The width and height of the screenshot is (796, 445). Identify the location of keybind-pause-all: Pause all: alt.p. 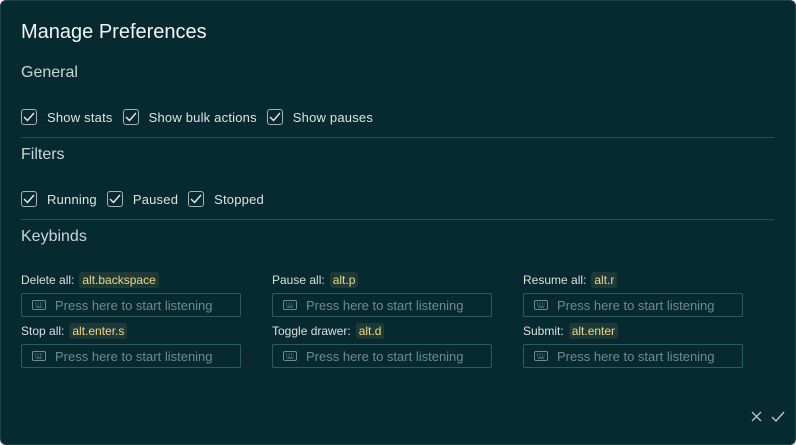
(383, 294).